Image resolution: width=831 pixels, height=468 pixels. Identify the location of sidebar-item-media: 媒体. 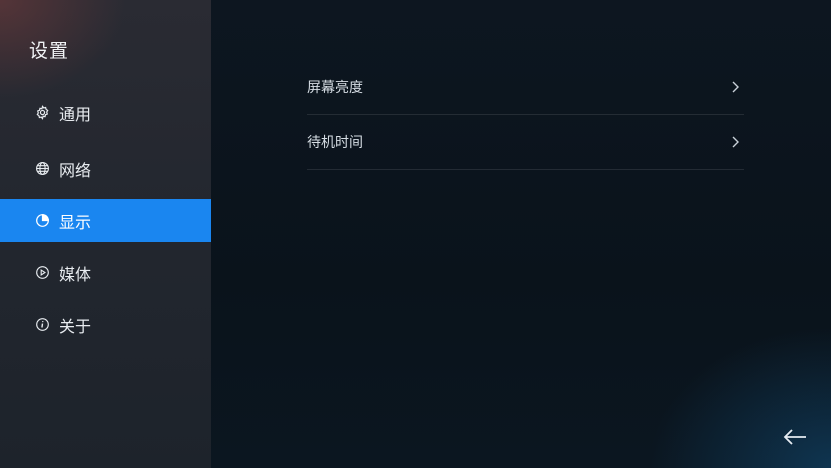
(105, 272).